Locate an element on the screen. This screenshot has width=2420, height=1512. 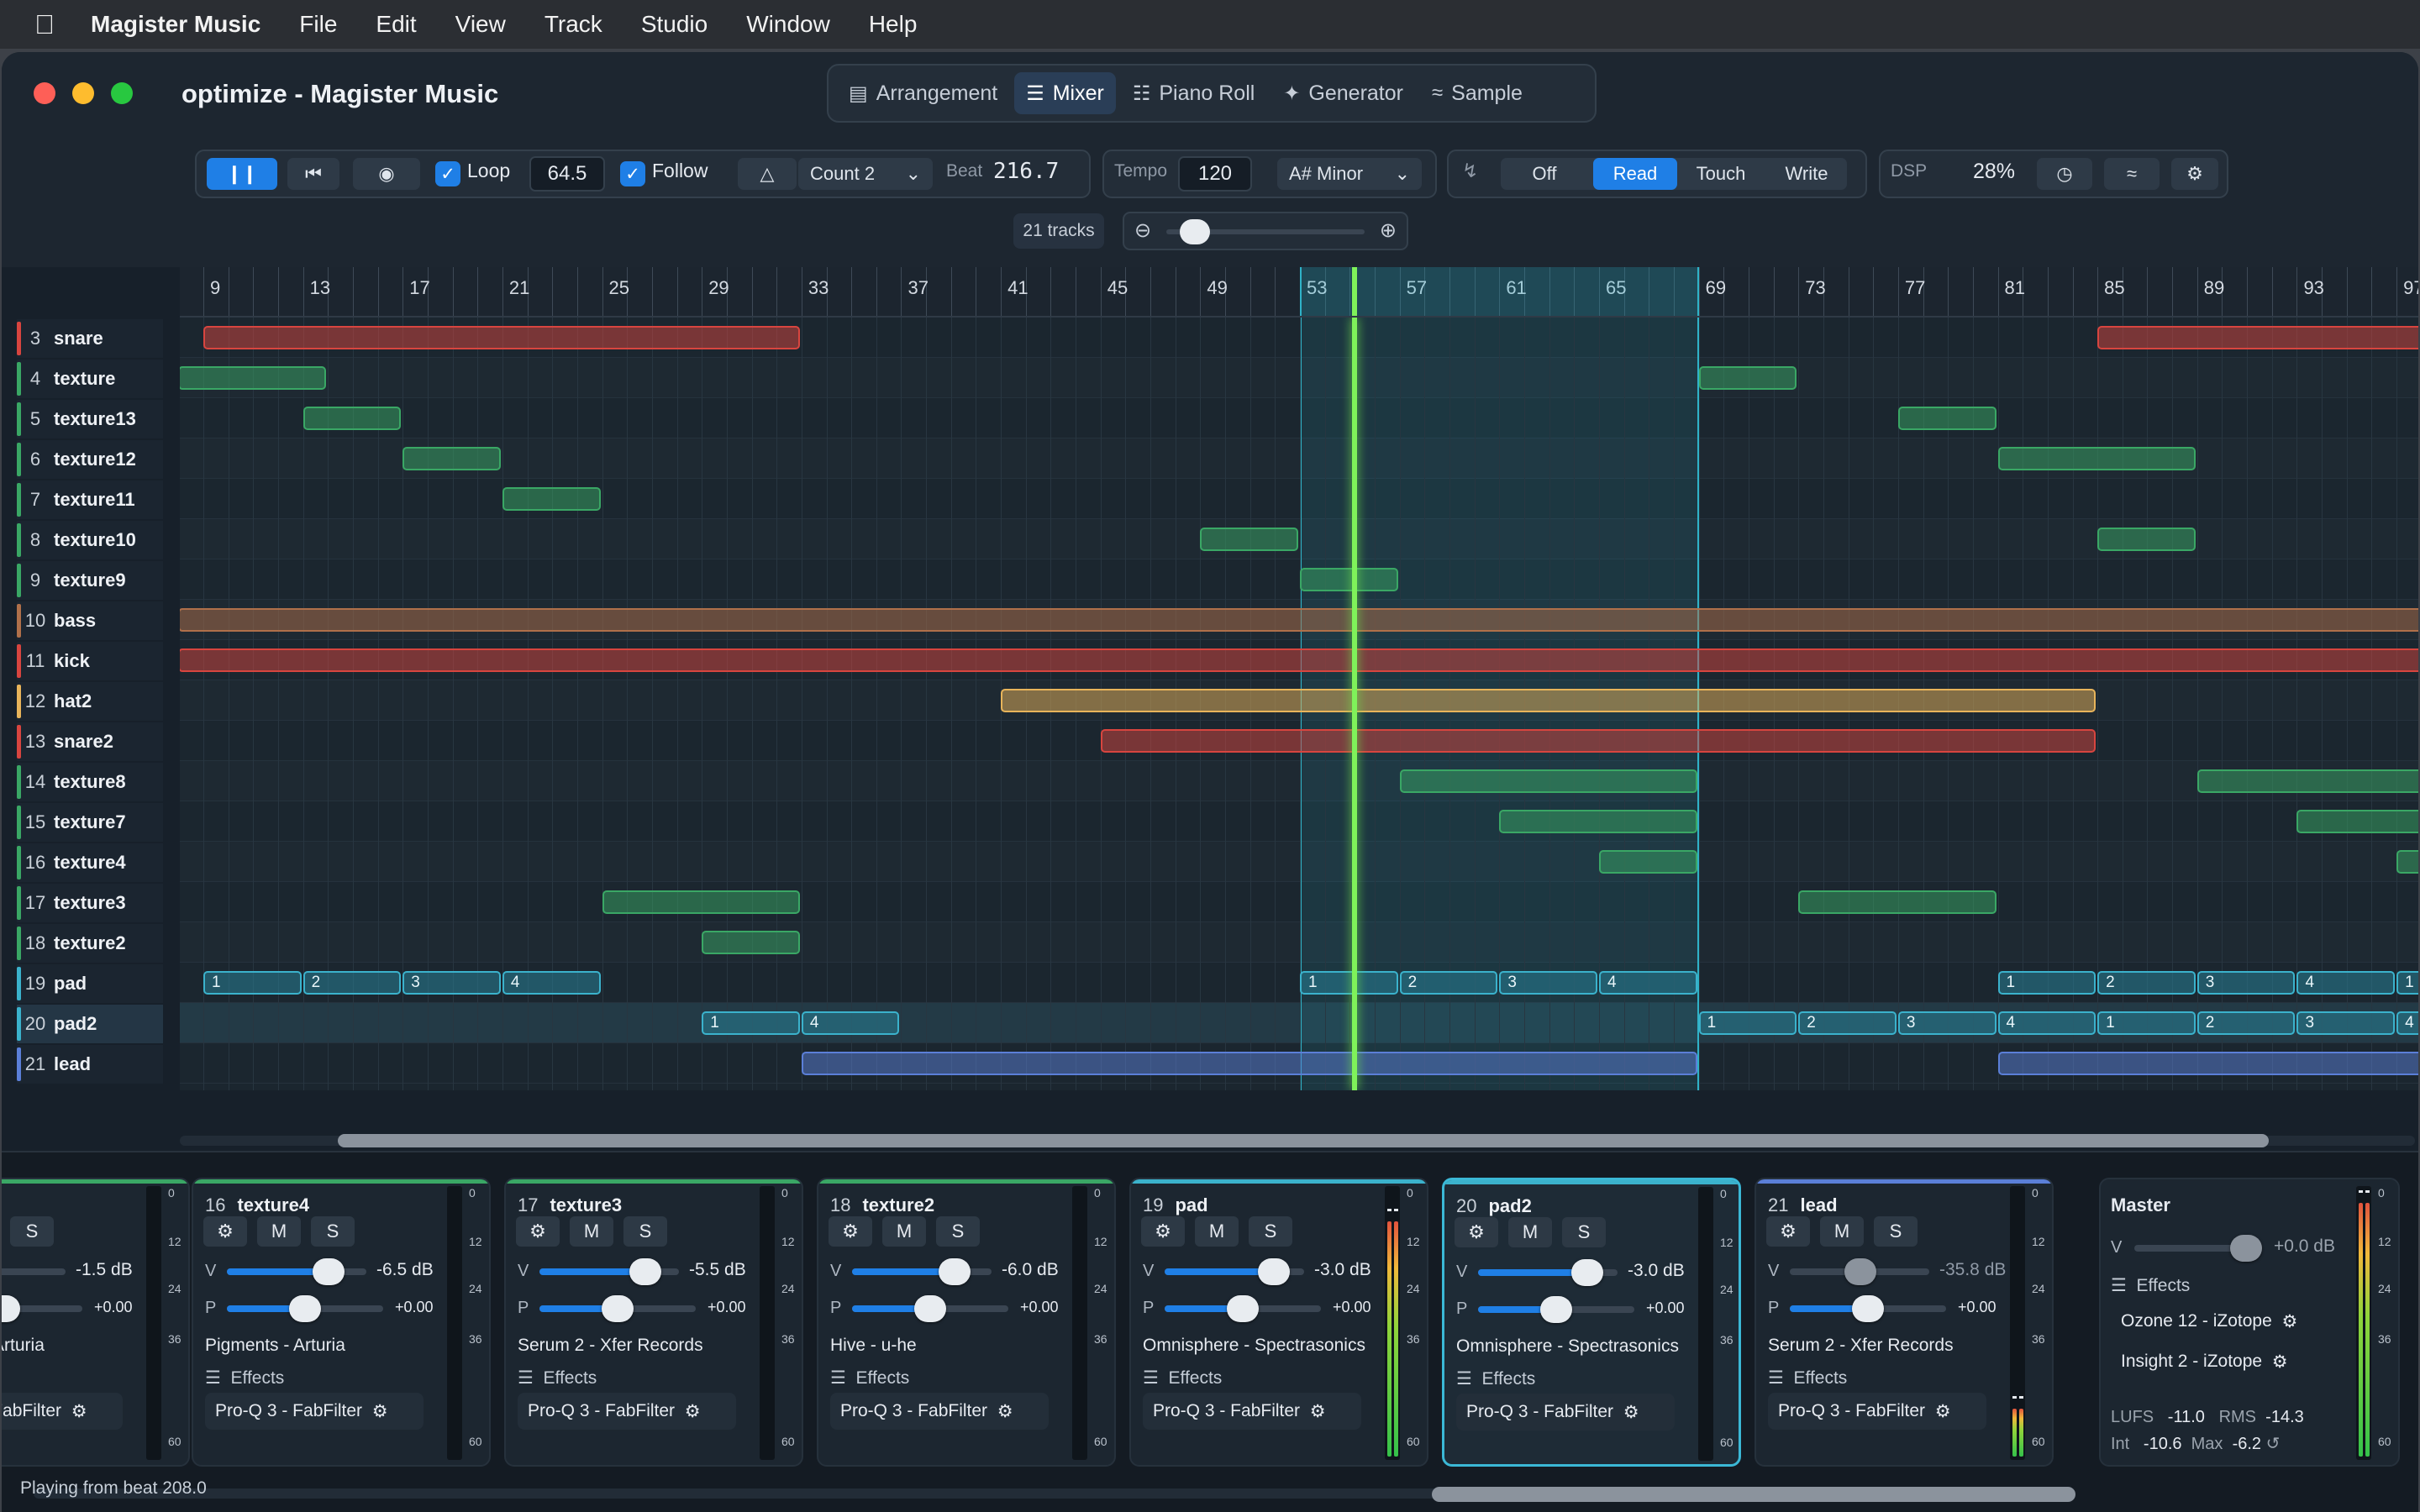
track-header-texture4: 16 texture4 is located at coordinates (90, 862).